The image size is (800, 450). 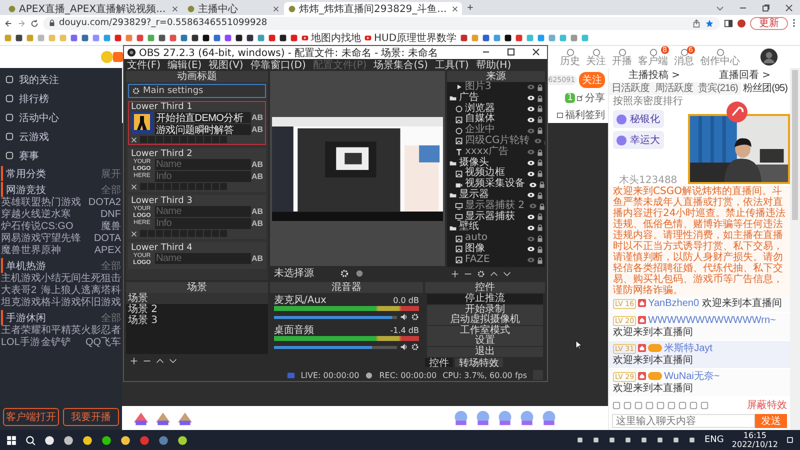 What do you see at coordinates (203, 117) in the screenshot?
I see `text-field: 开始抬直DEMO分析` at bounding box center [203, 117].